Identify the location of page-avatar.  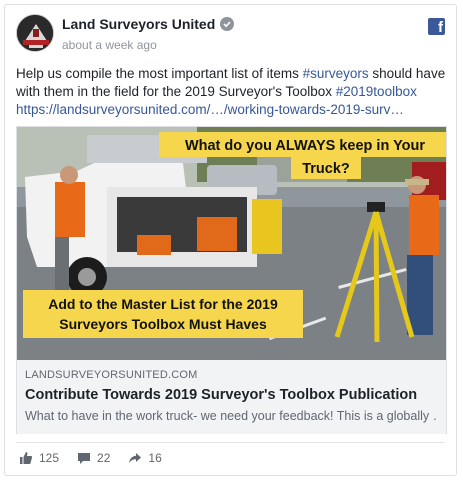
(35, 33).